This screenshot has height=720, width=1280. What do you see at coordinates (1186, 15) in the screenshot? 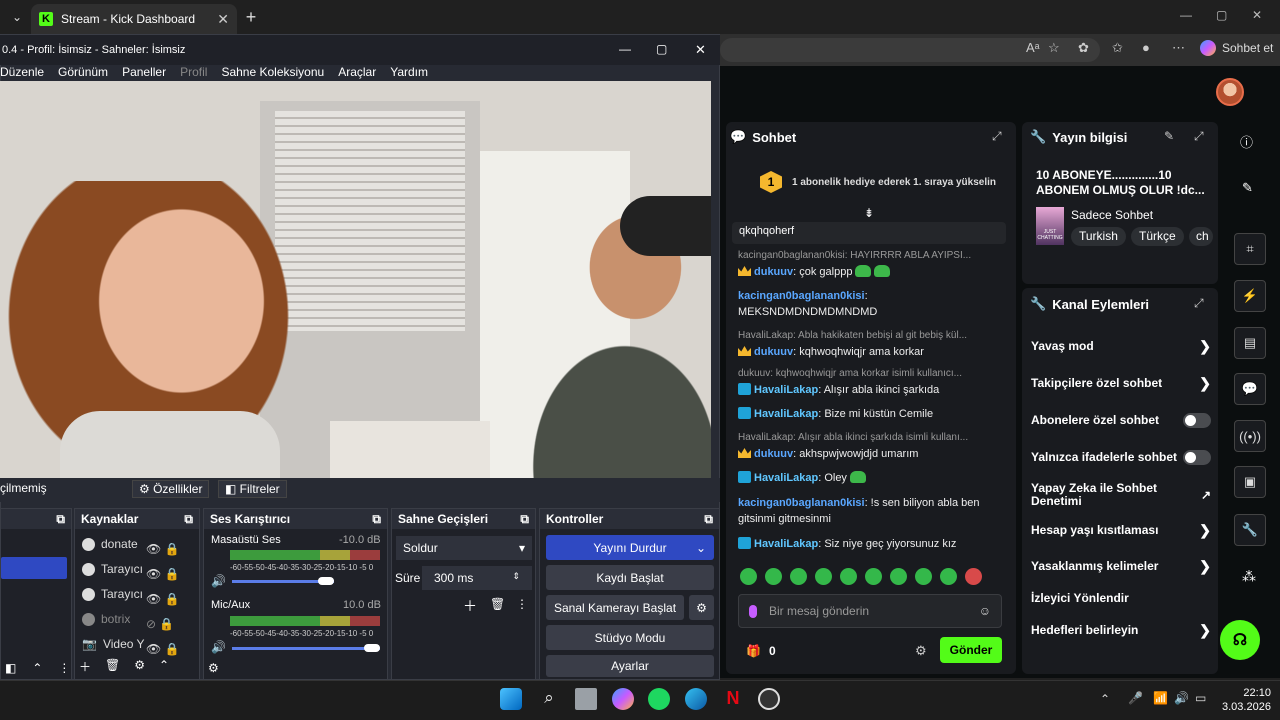
I see `minimize-icon: —` at bounding box center [1186, 15].